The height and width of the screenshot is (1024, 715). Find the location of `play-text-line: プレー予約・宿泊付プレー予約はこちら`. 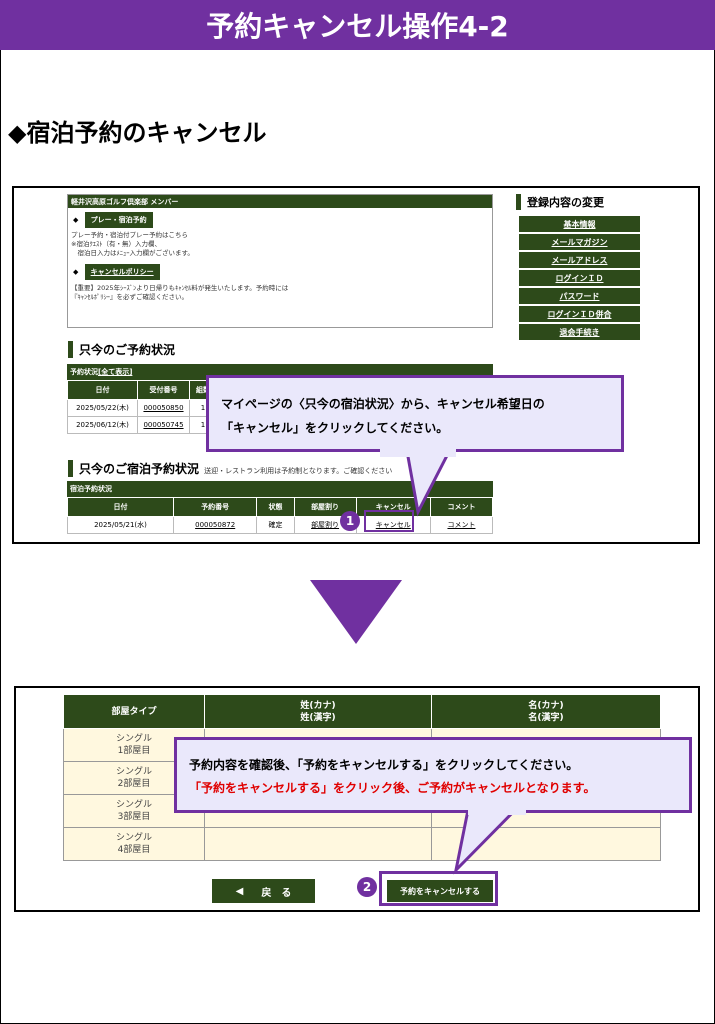

play-text-line: プレー予約・宿泊付プレー予約はこちら is located at coordinates (129, 235).